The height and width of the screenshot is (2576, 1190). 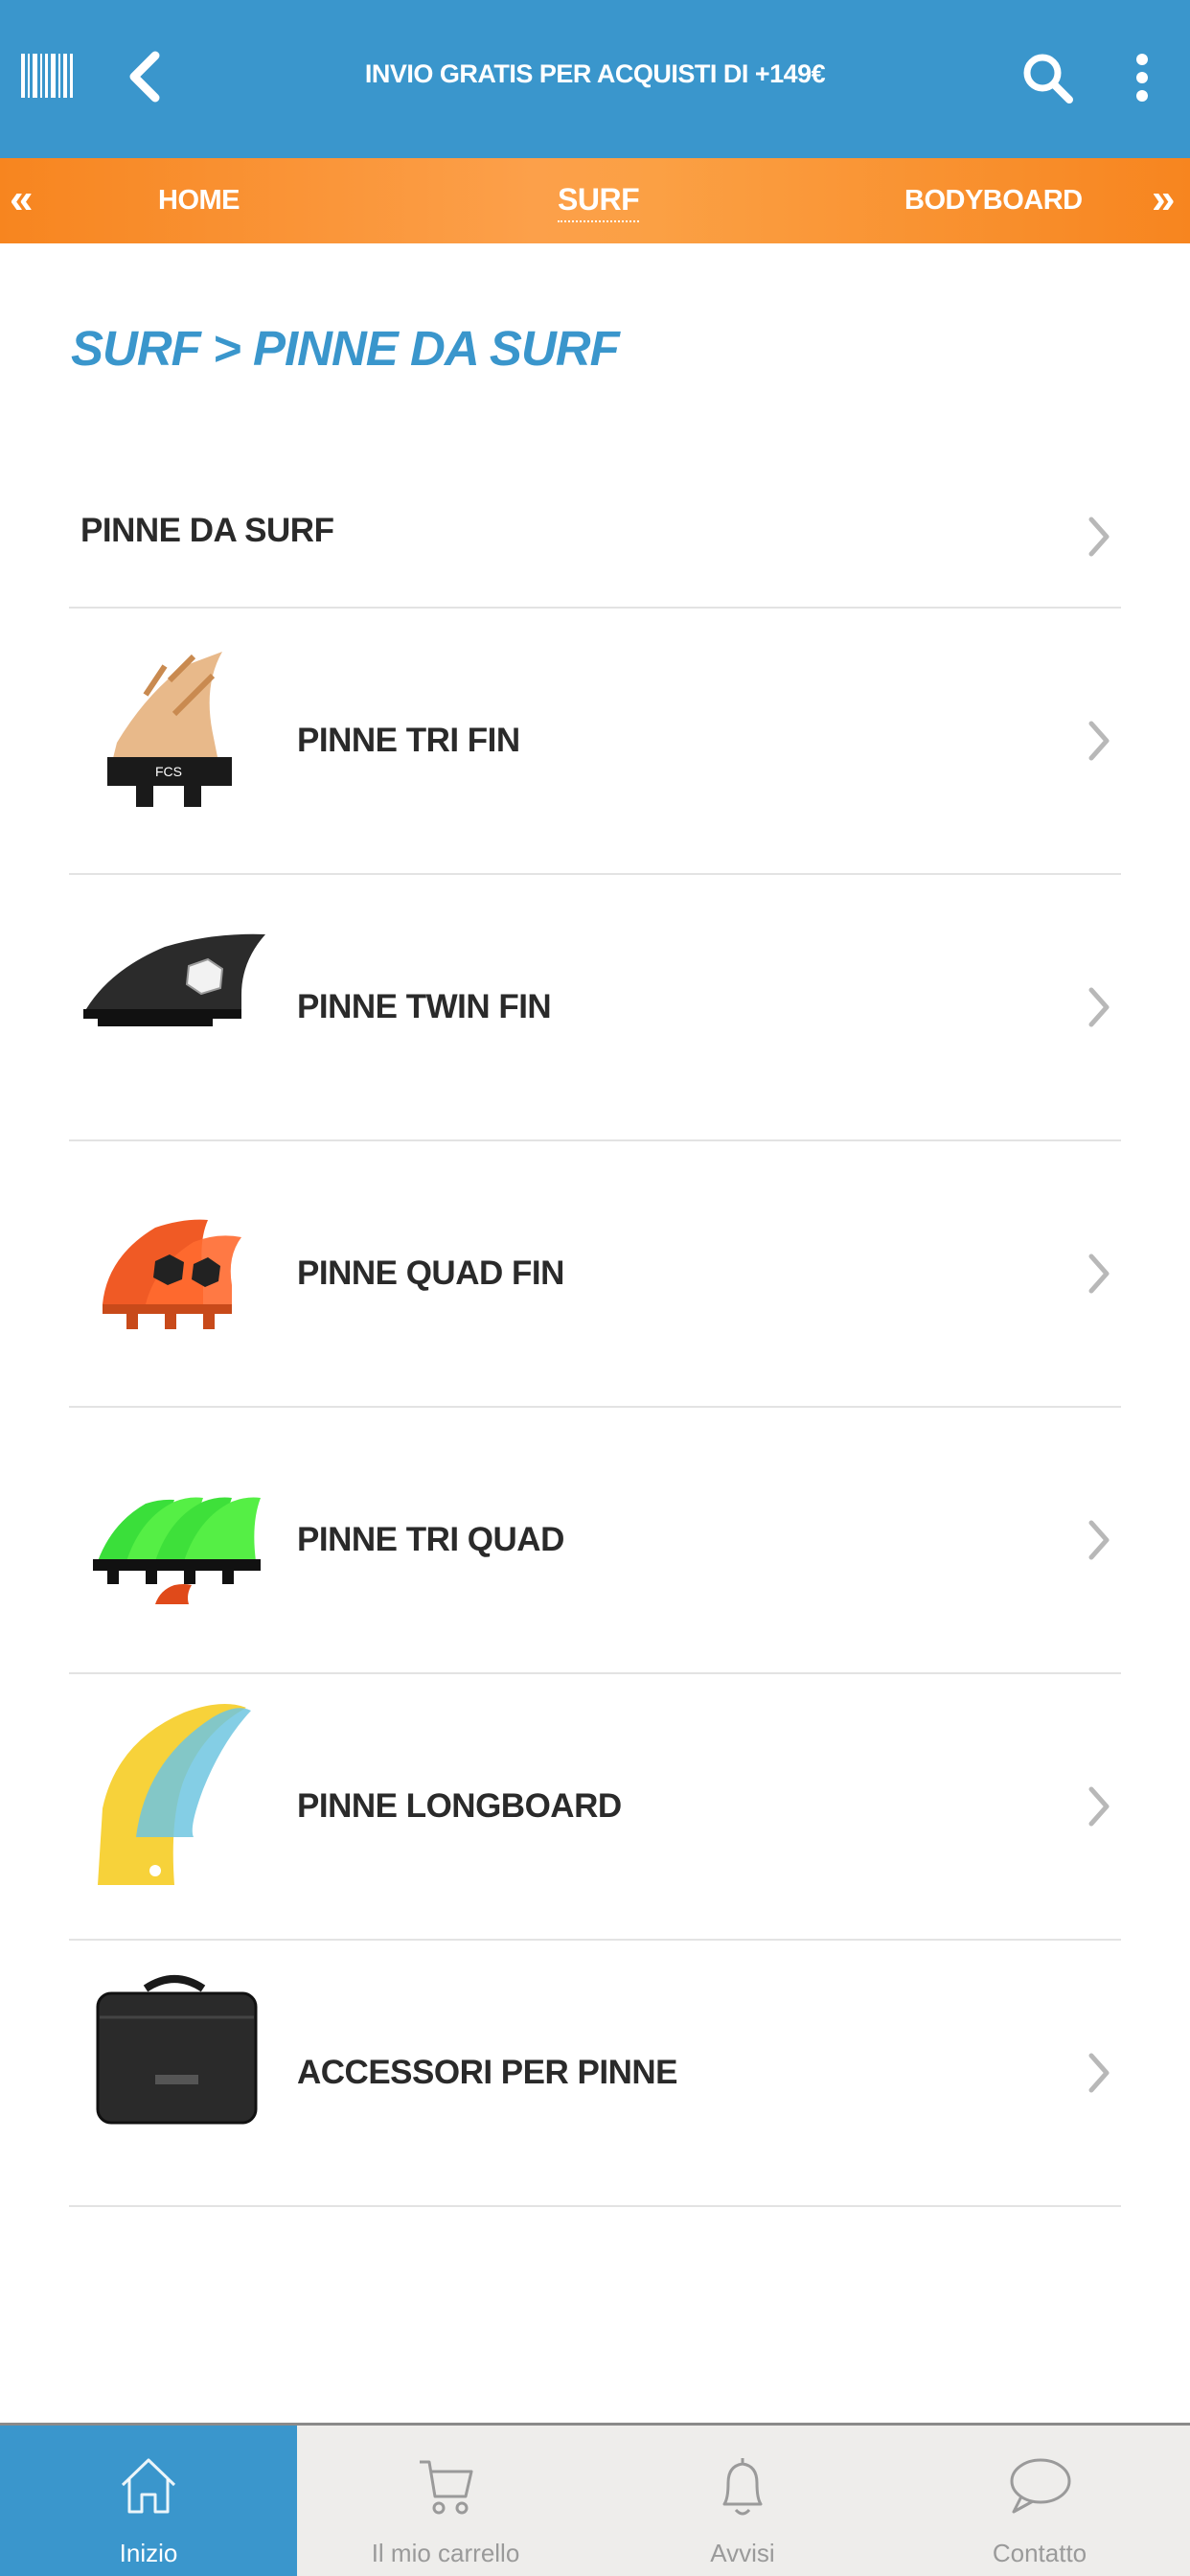 I want to click on tri-fin-thumbnail: FCS, so click(x=175, y=723).